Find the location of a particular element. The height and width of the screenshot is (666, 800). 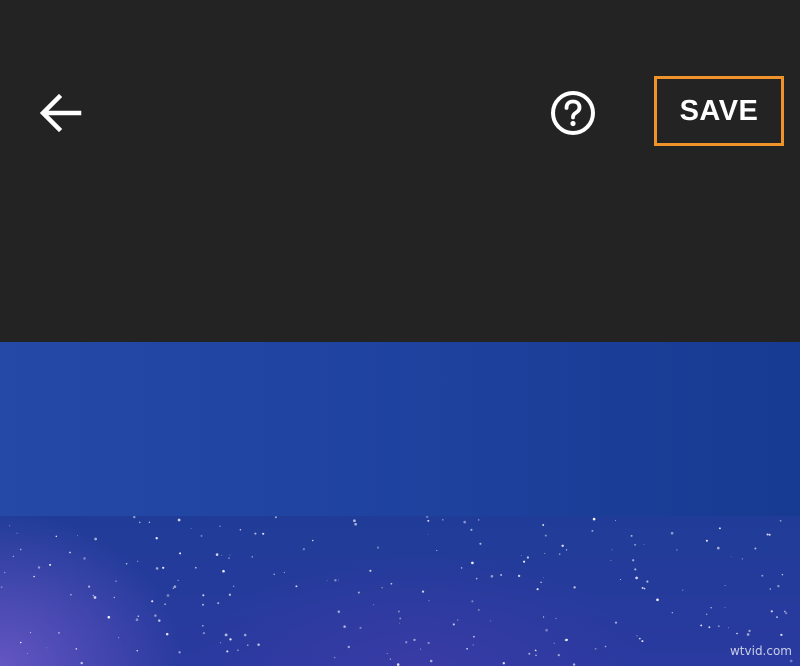

save-button: SAVE is located at coordinates (719, 111).